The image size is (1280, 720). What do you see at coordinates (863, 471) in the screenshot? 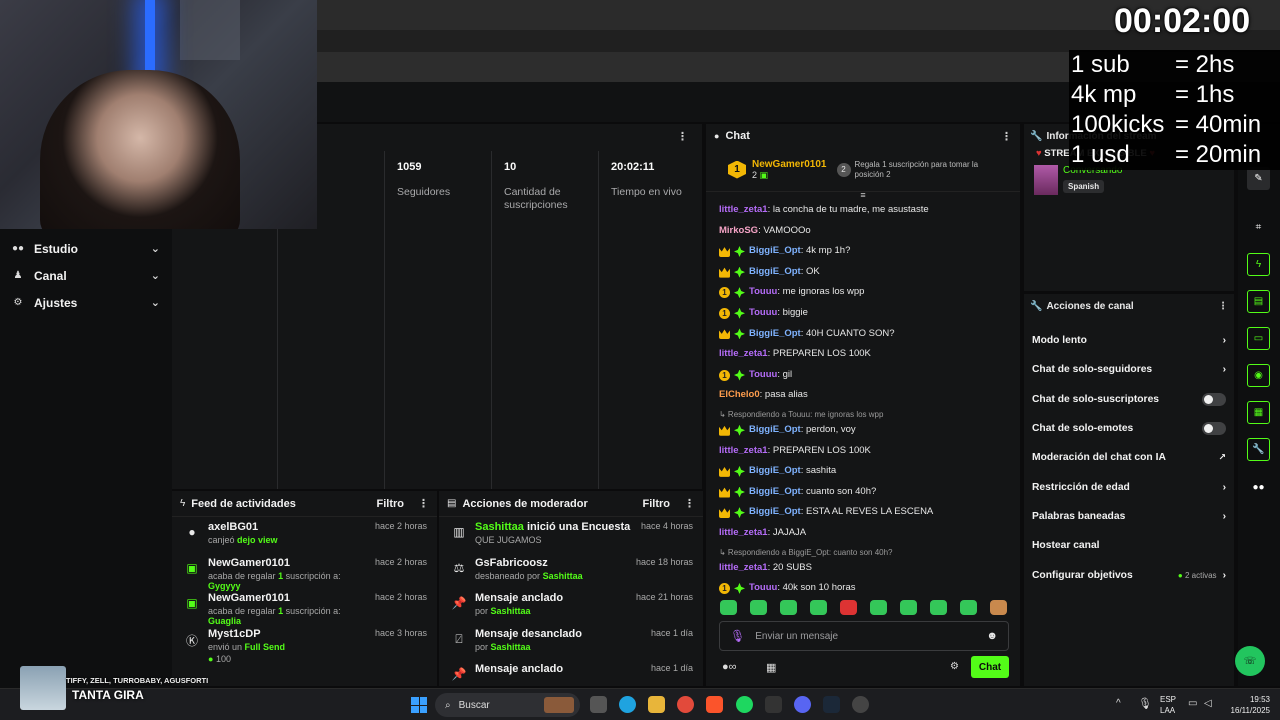
I see `chat-message: BiggiE_Opt: sashita` at bounding box center [863, 471].